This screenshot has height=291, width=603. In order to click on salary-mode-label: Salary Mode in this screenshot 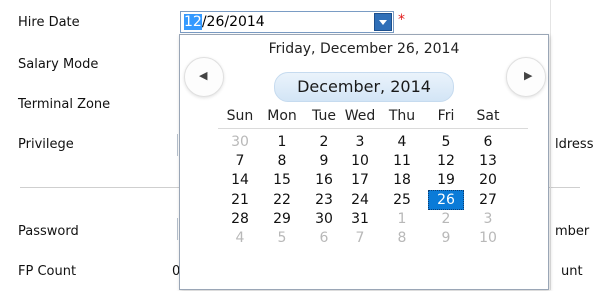, I will do `click(58, 64)`.